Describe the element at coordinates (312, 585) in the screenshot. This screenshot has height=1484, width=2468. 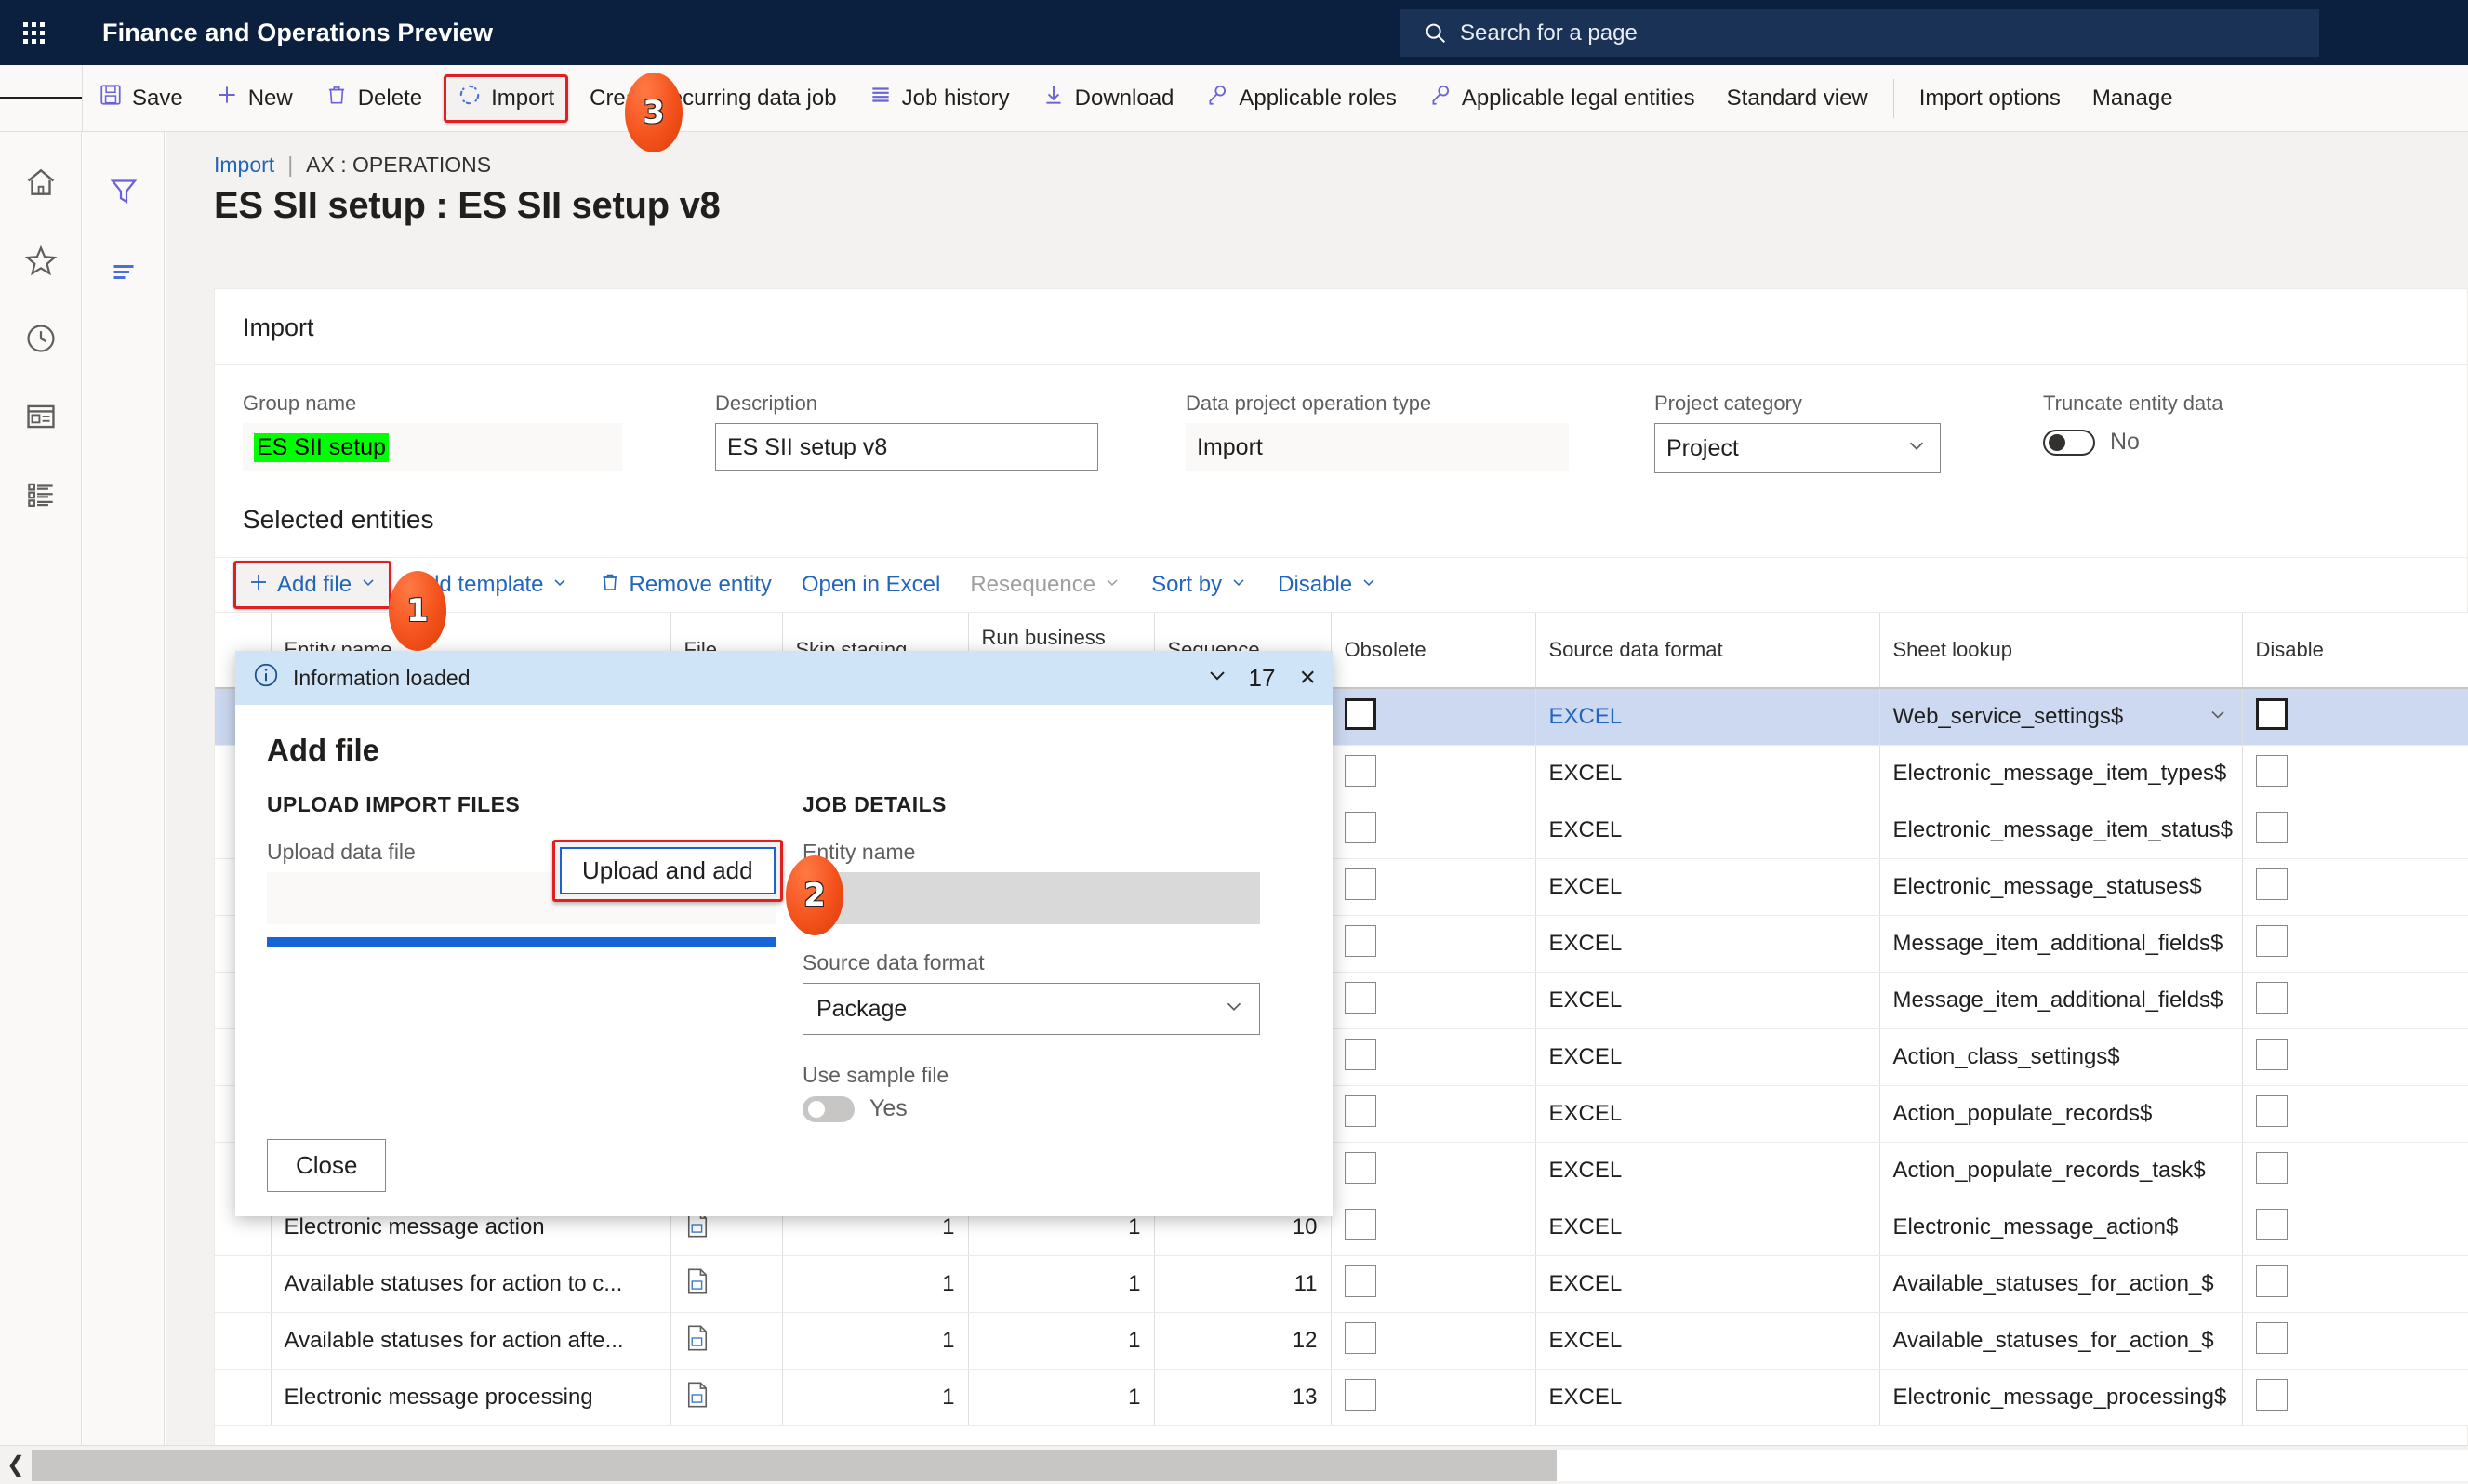
I see `add-file-button: Add file` at that location.